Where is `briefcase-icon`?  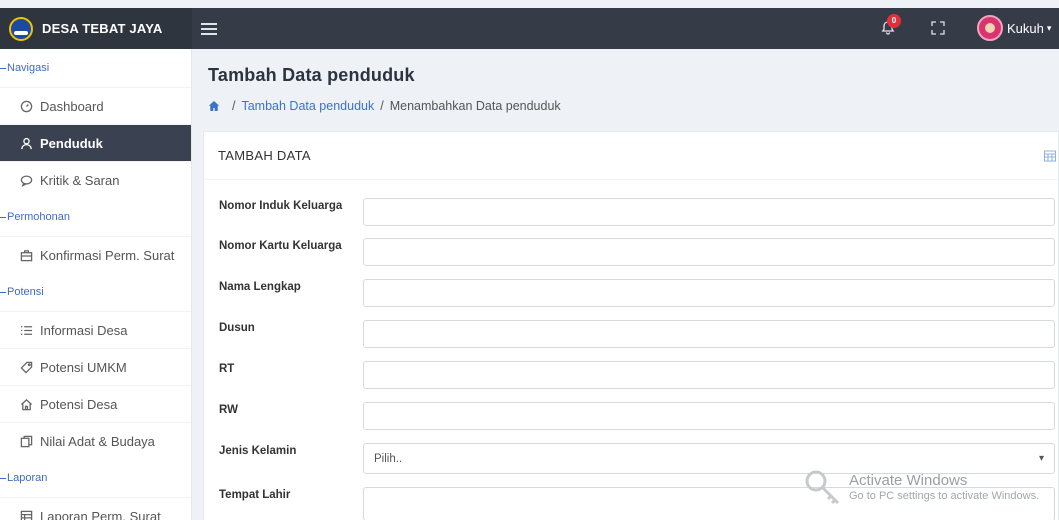
briefcase-icon is located at coordinates (26, 255).